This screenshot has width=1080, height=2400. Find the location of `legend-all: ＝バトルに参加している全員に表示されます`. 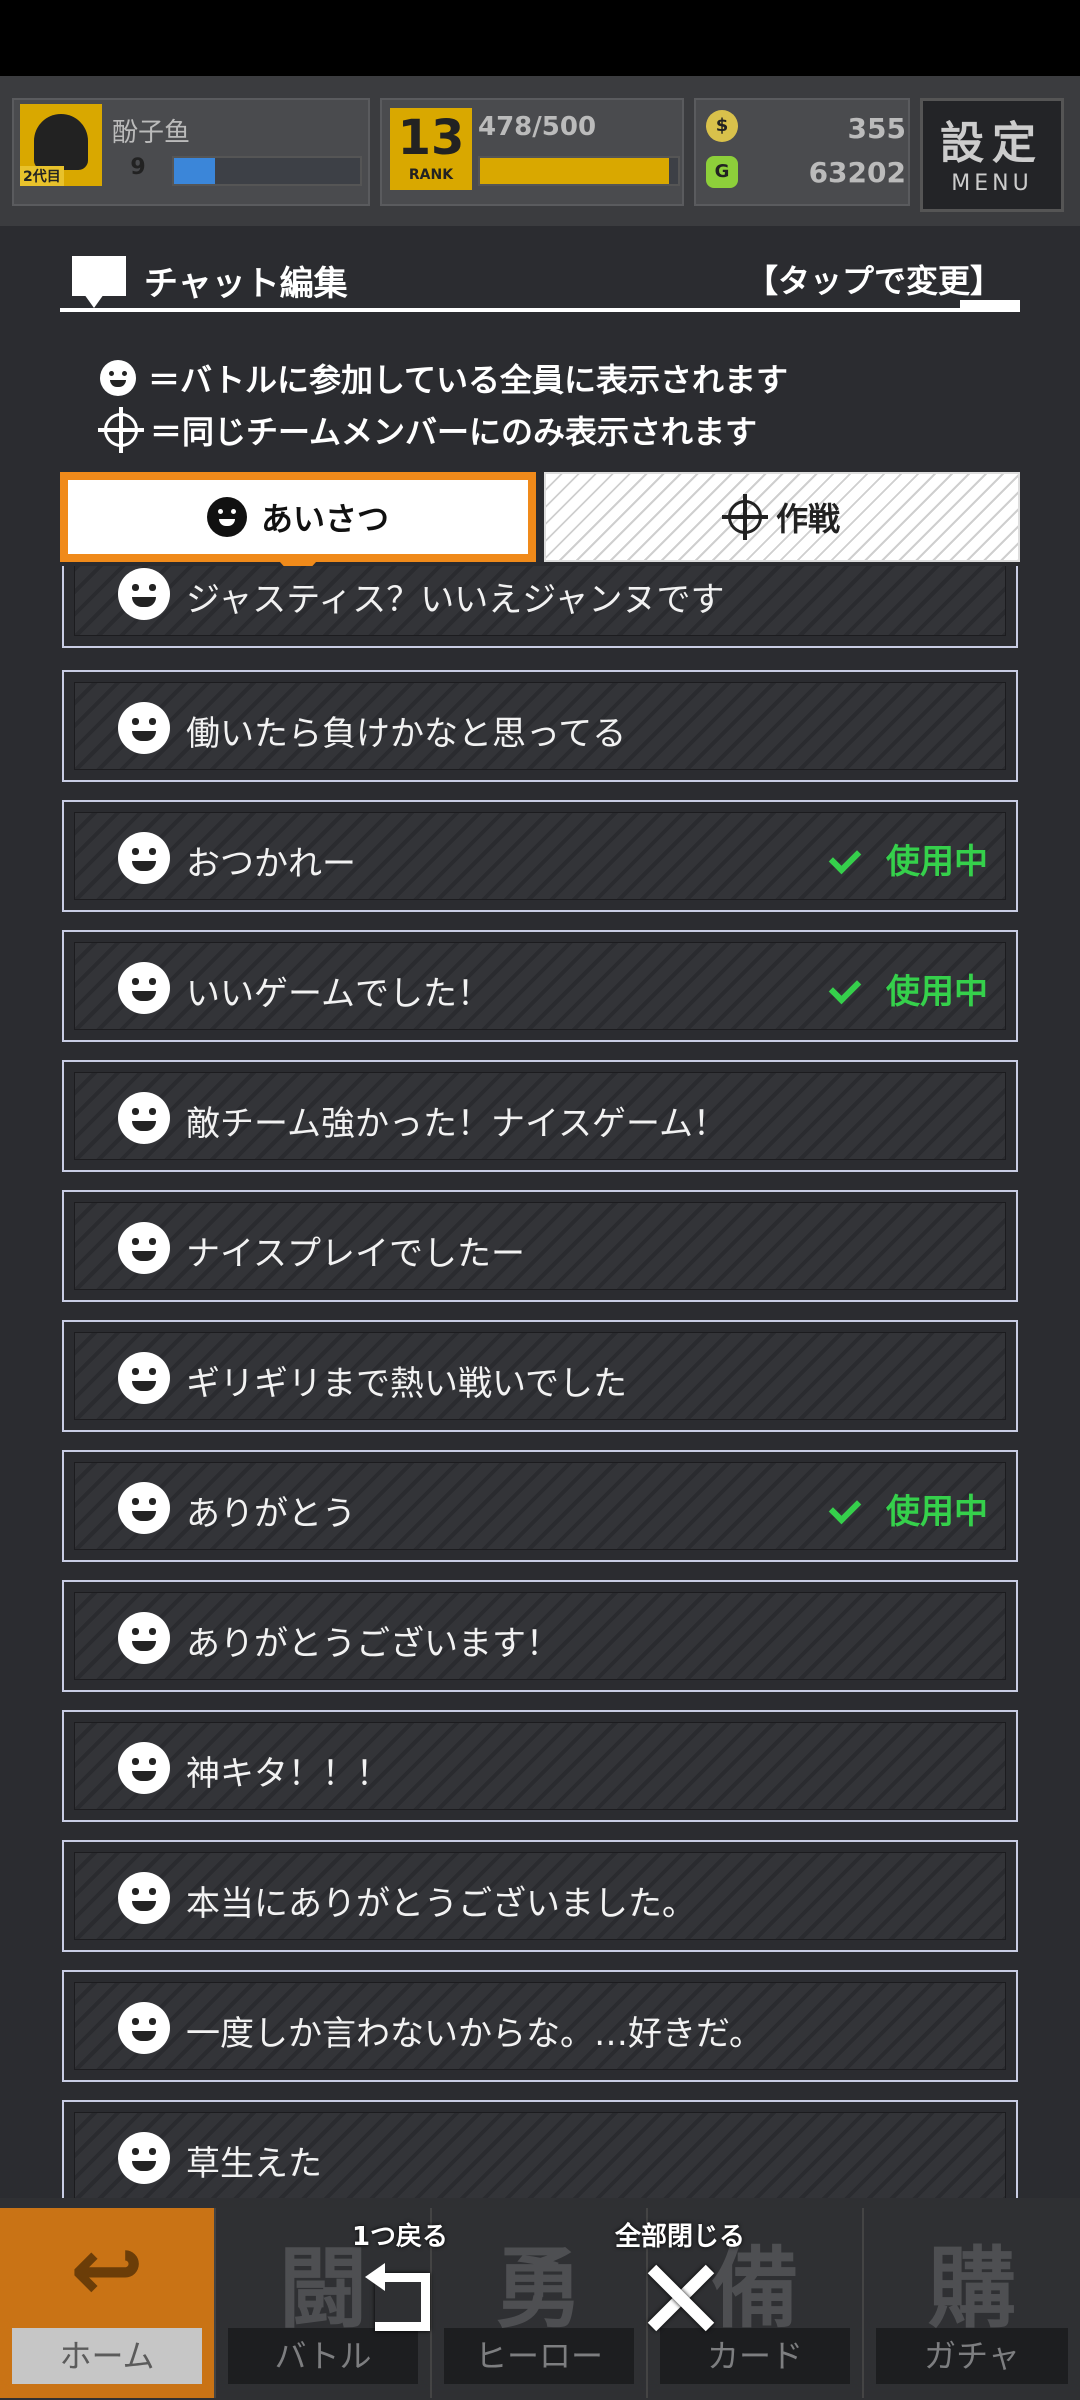

legend-all: ＝バトルに参加している全員に表示されます is located at coordinates (444, 378).